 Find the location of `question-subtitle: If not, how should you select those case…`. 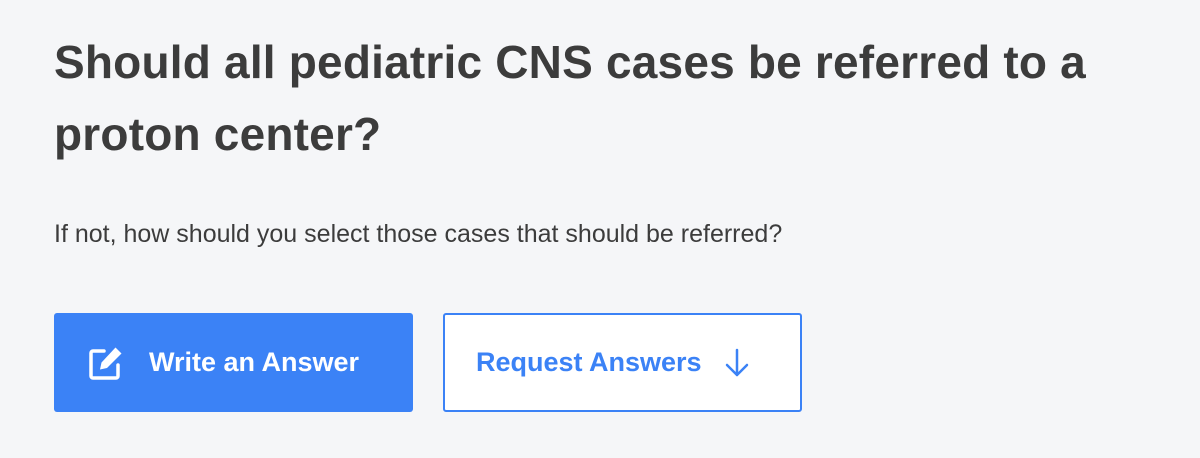

question-subtitle: If not, how should you select those case… is located at coordinates (418, 234).